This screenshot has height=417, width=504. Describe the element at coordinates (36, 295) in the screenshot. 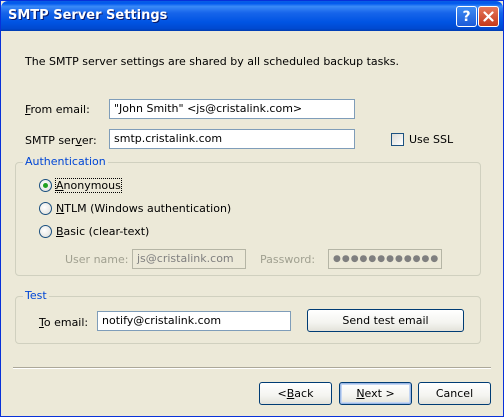

I see `test-group-label: Test` at that location.